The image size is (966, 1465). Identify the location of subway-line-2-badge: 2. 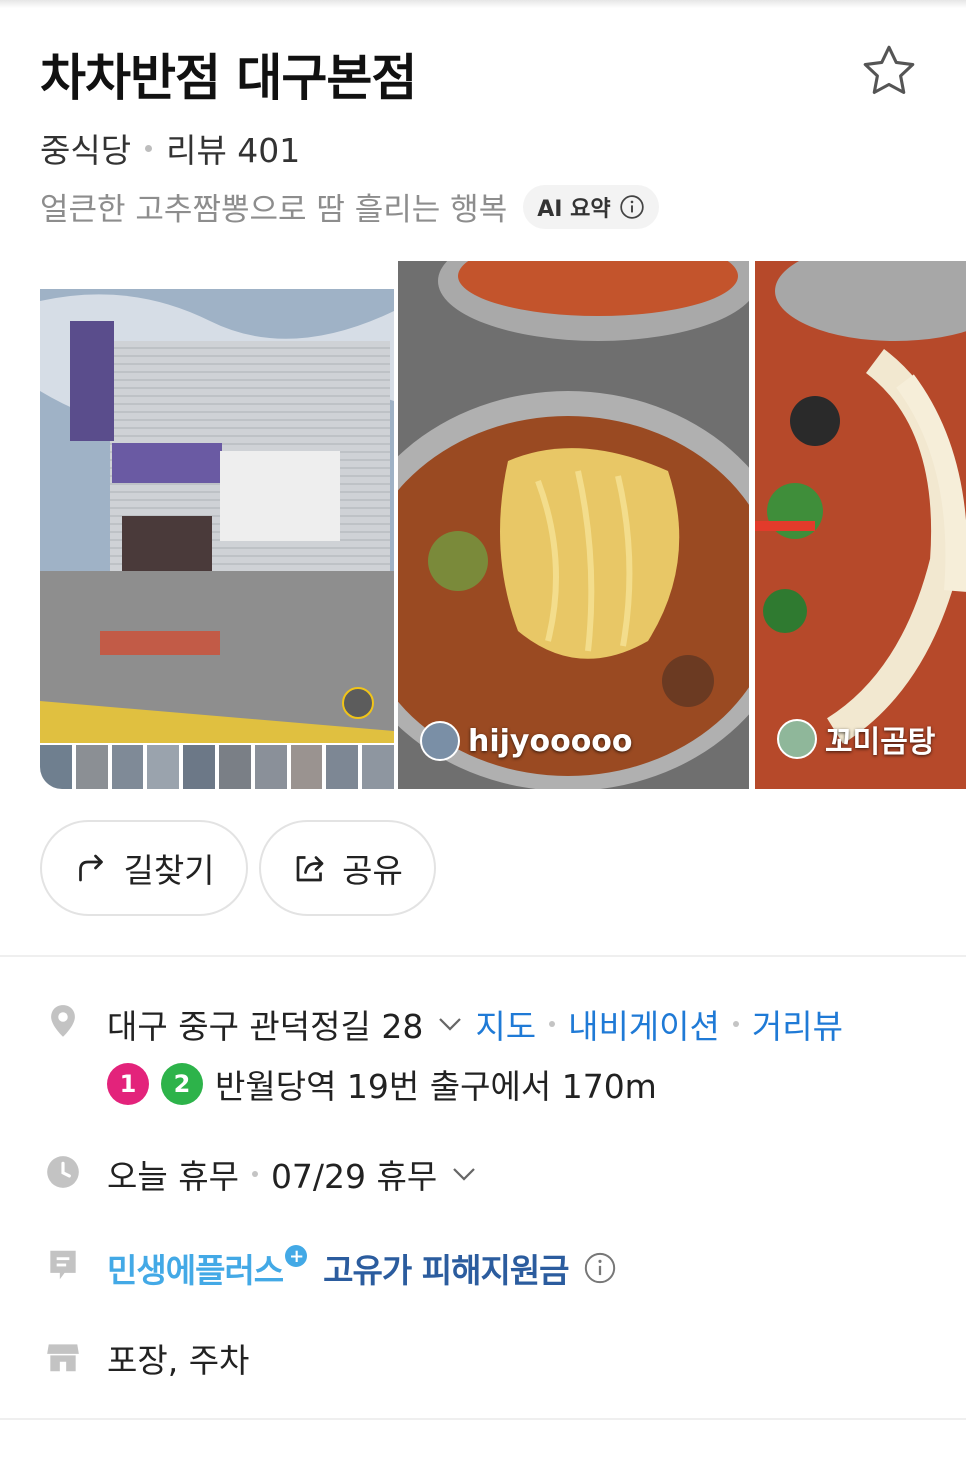
(182, 1084).